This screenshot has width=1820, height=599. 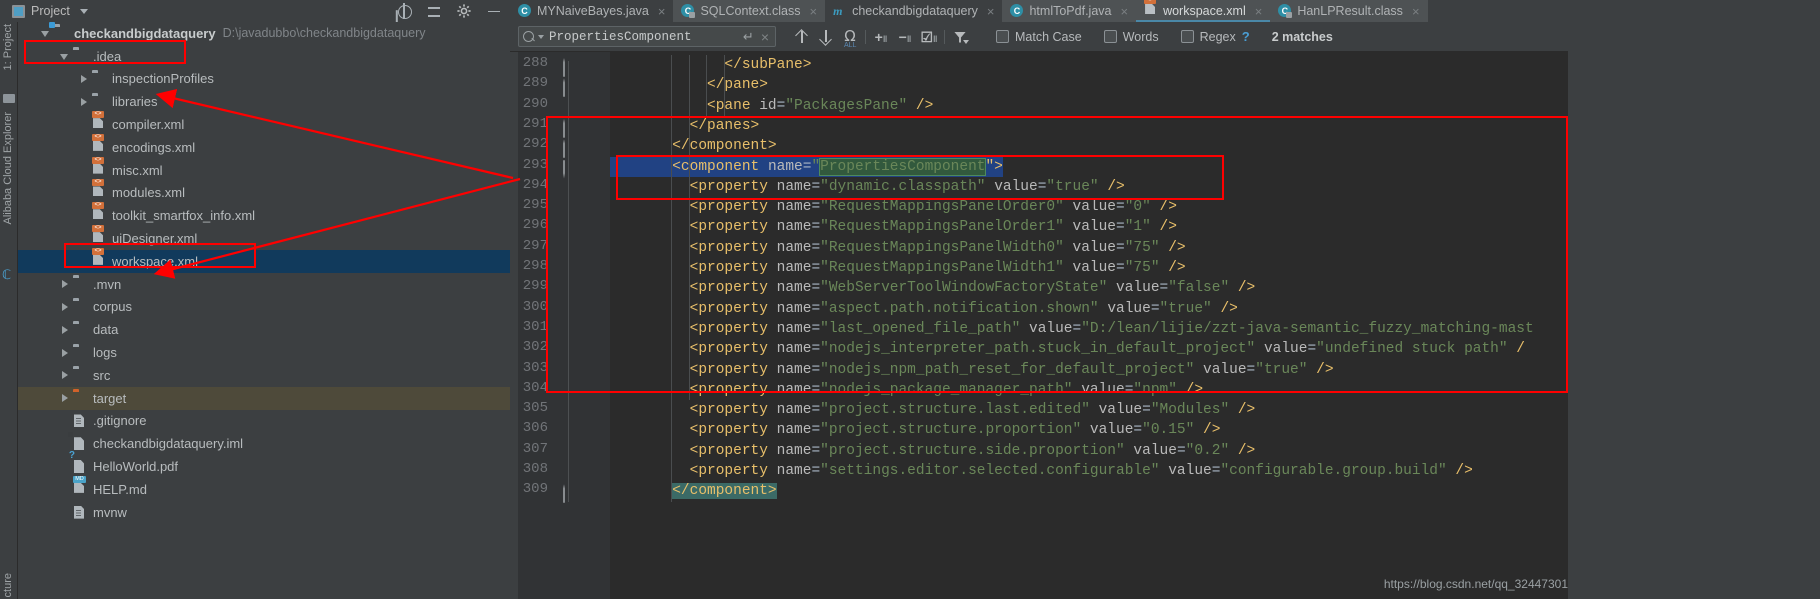 I want to click on tool-tab-structure: cture, so click(x=8, y=585).